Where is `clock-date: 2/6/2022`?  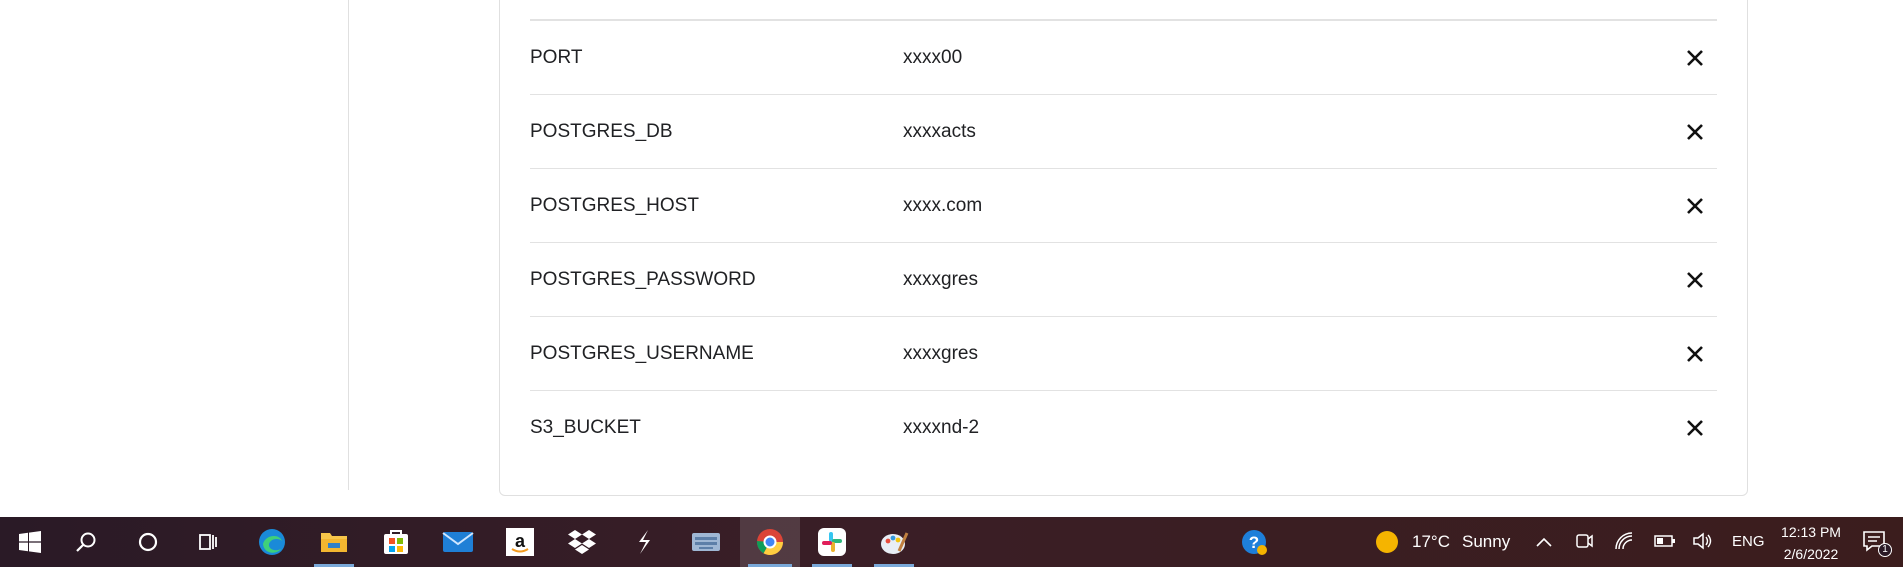 clock-date: 2/6/2022 is located at coordinates (1811, 554).